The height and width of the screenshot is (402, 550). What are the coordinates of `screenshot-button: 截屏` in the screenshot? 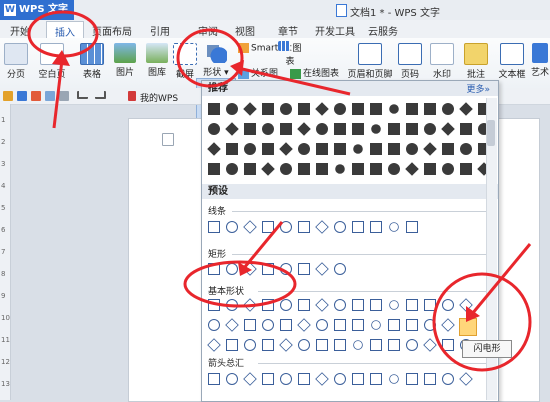 It's located at (185, 61).